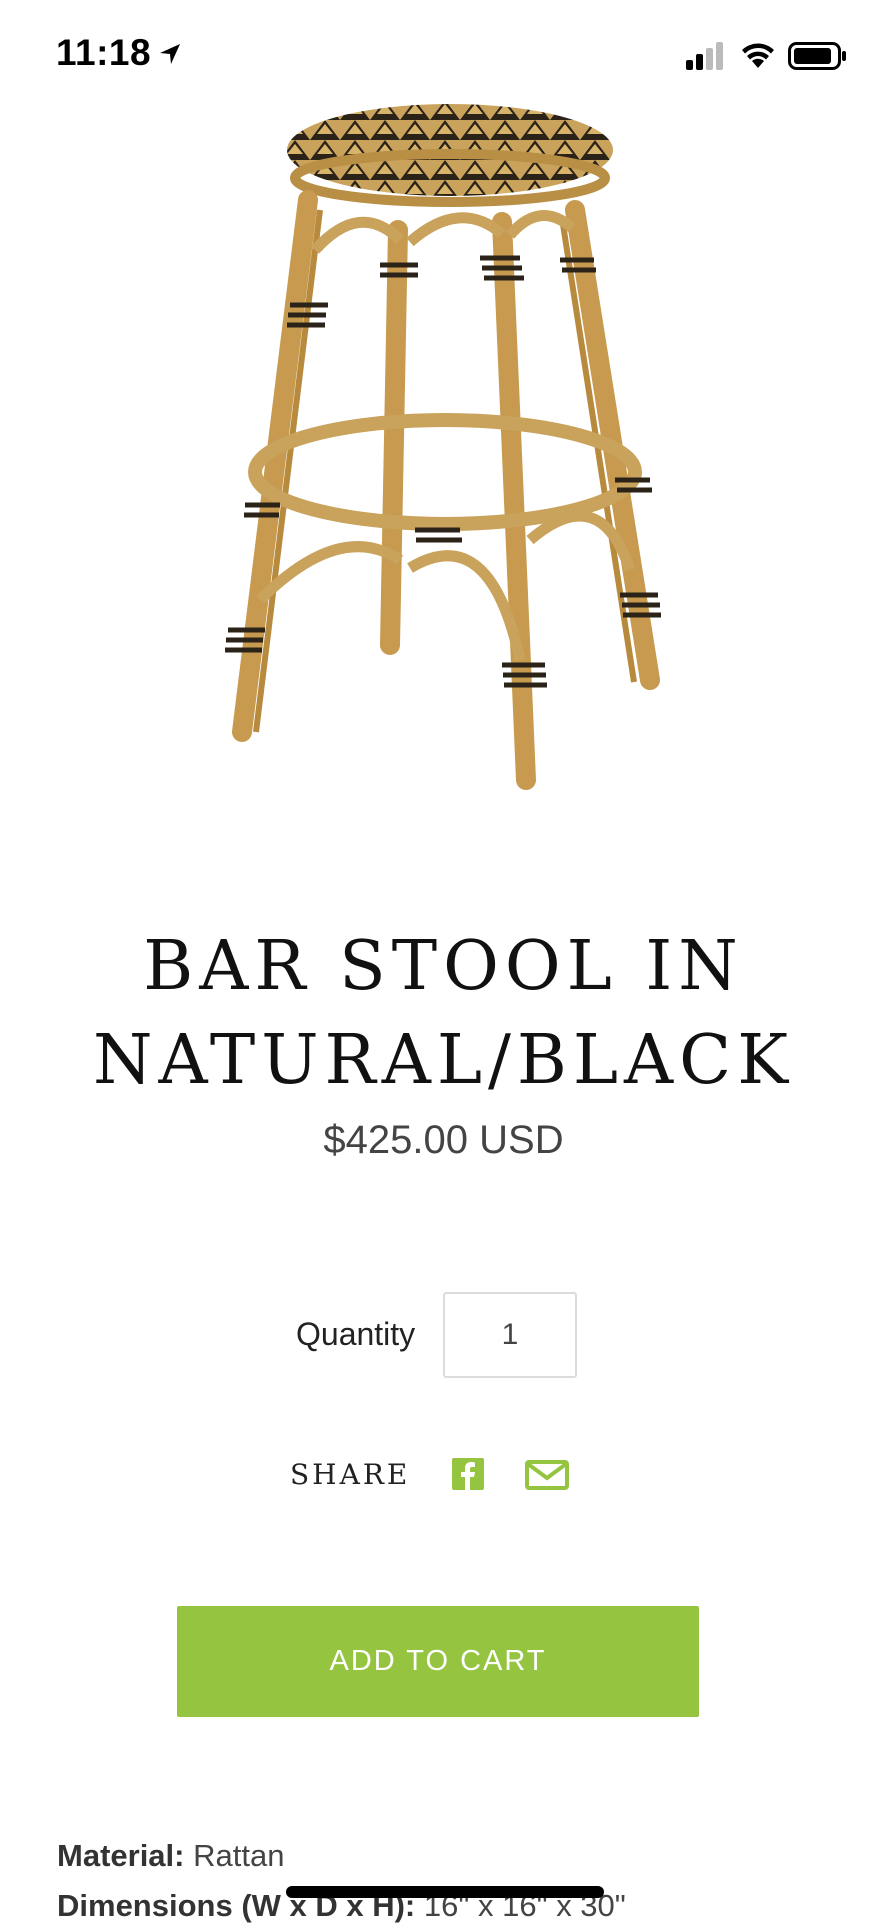 The width and height of the screenshot is (887, 1924). What do you see at coordinates (445, 472) in the screenshot?
I see `stool-footrest` at bounding box center [445, 472].